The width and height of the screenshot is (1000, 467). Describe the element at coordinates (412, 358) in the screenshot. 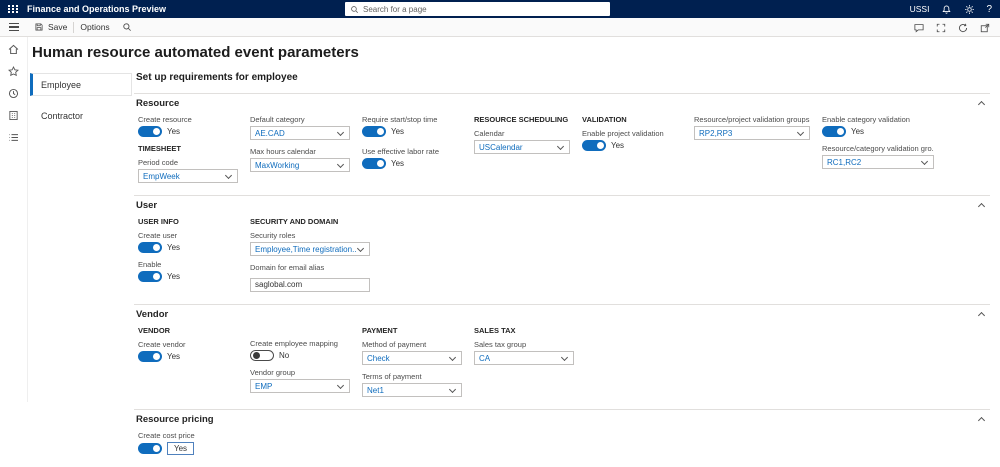

I see `method-of-payment-dropdown: Check` at that location.